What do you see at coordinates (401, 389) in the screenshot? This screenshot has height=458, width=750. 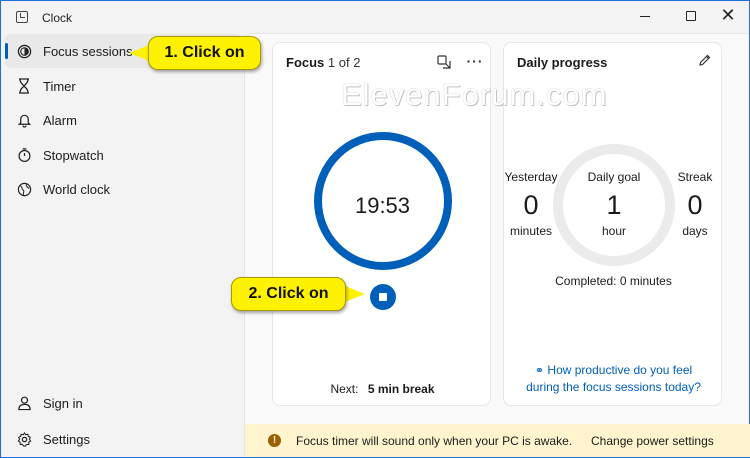 I see `next-value: 5 min break` at bounding box center [401, 389].